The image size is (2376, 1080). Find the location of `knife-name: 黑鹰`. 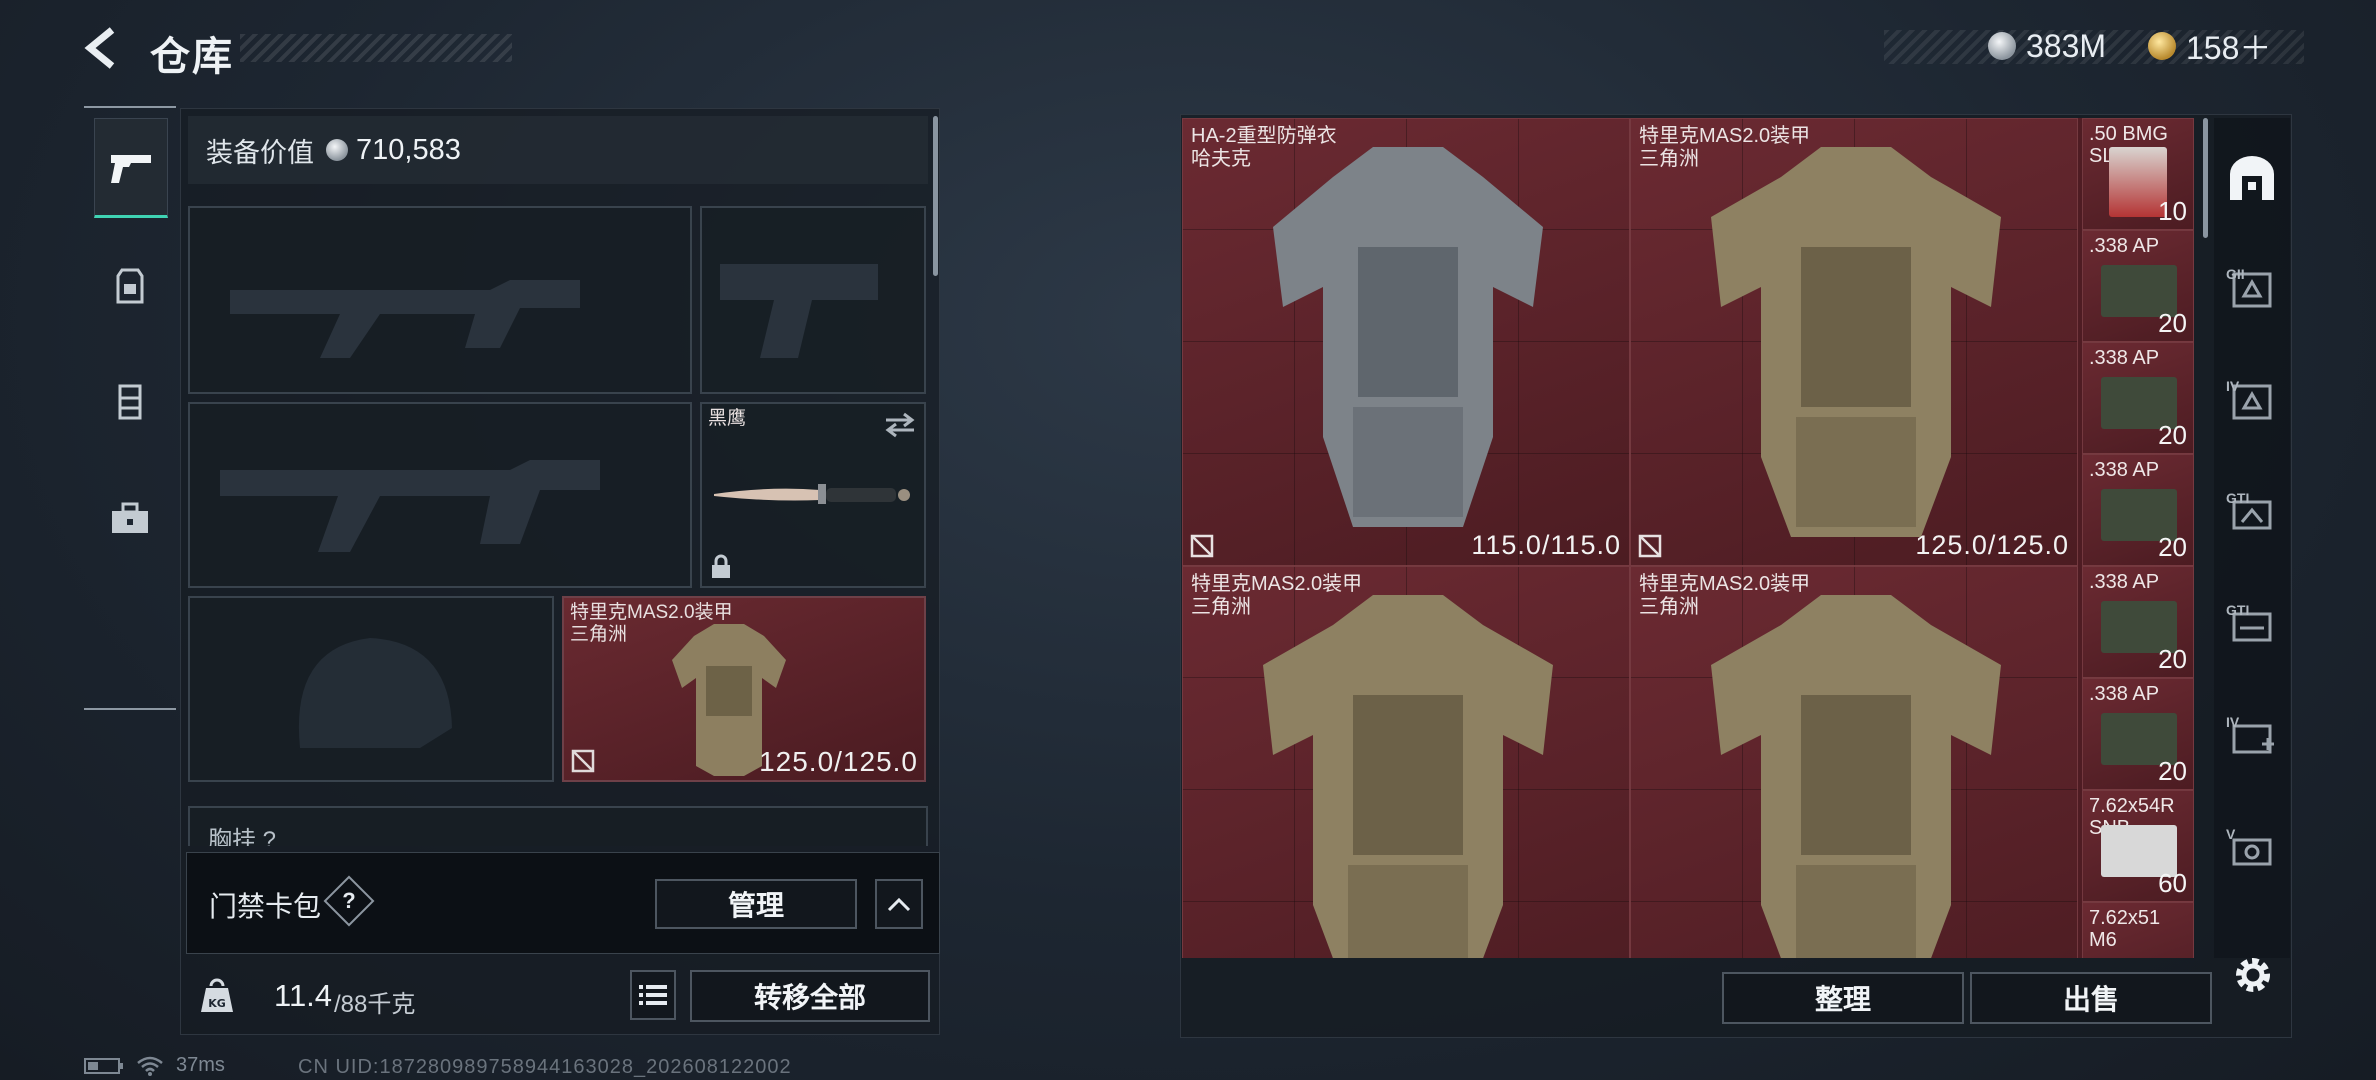

knife-name: 黑鹰 is located at coordinates (727, 418).